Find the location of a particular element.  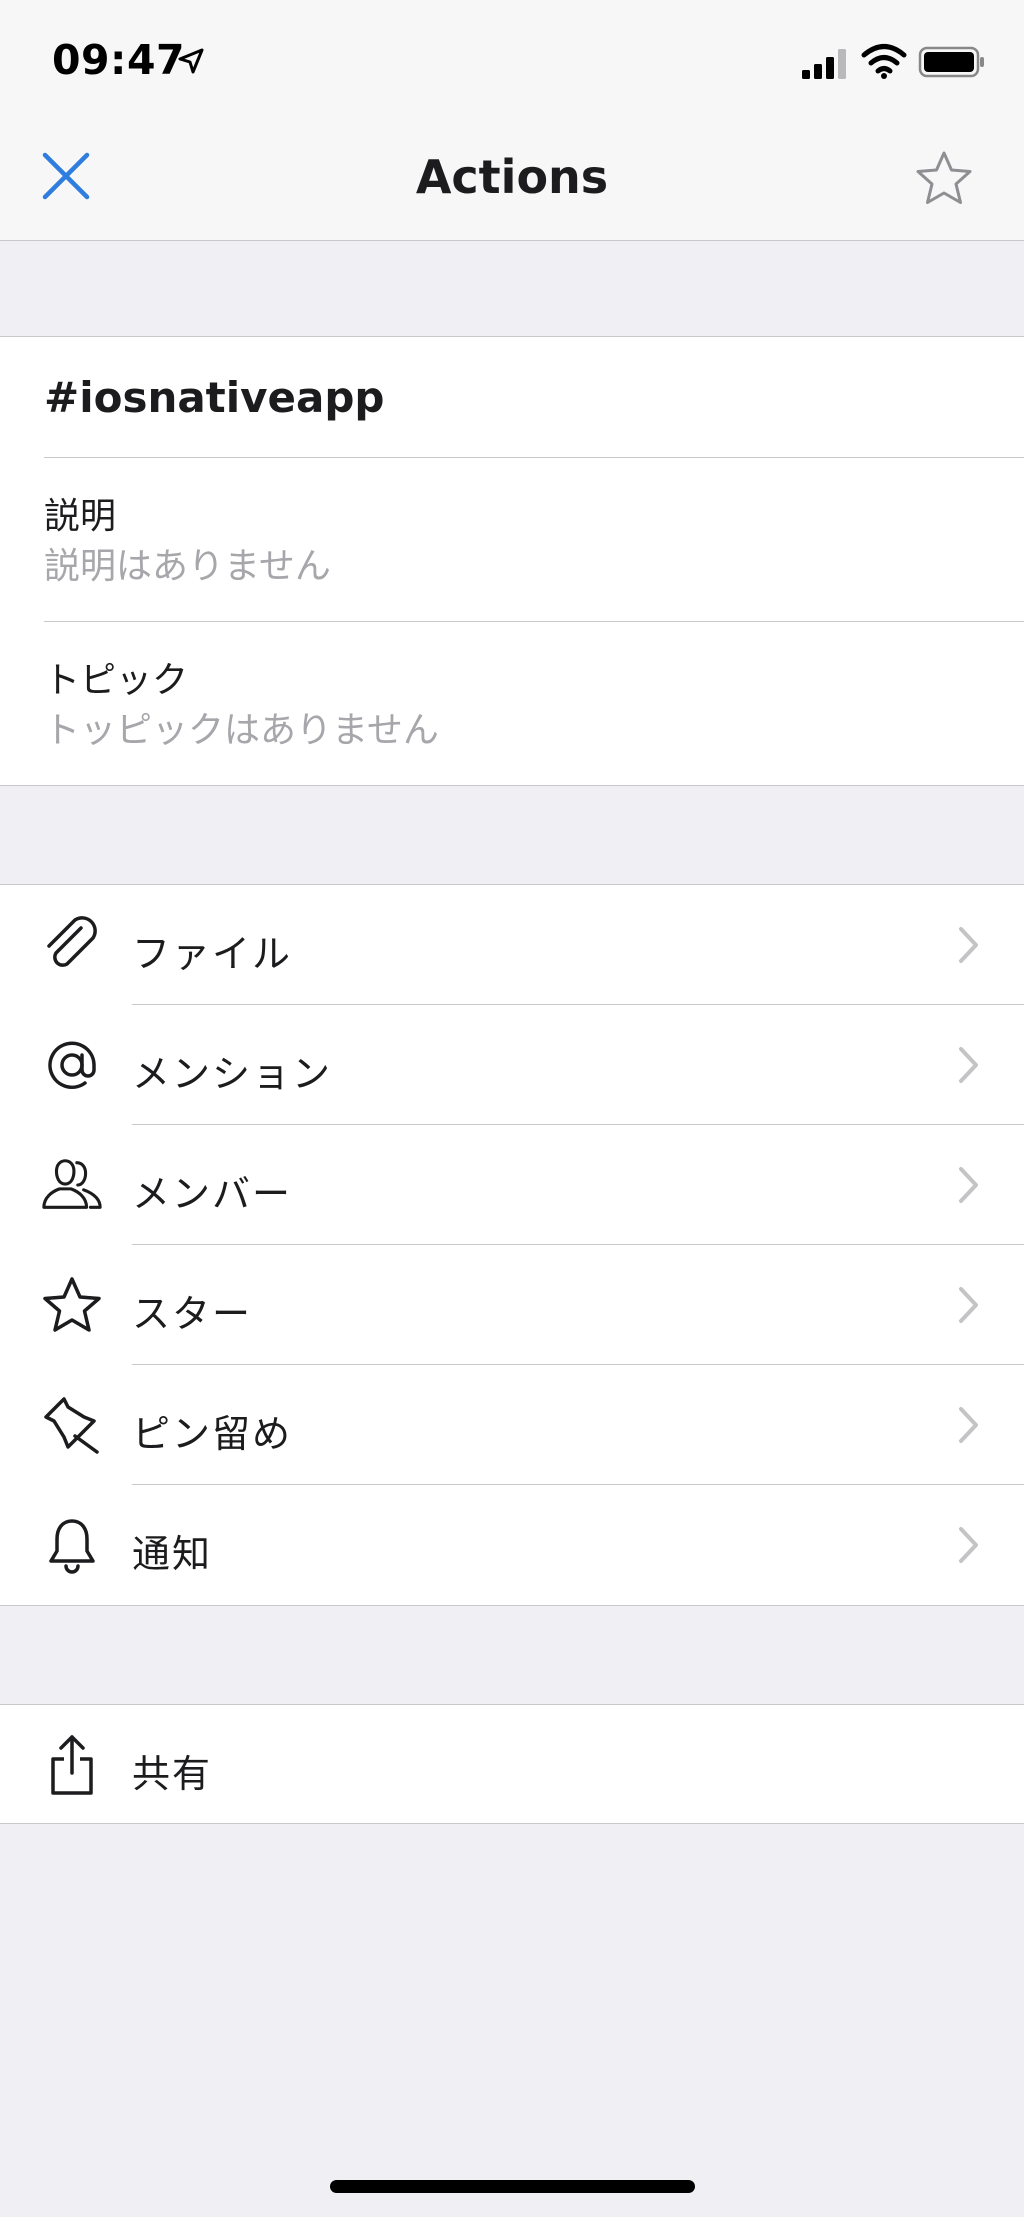

close-icon is located at coordinates (66, 176).